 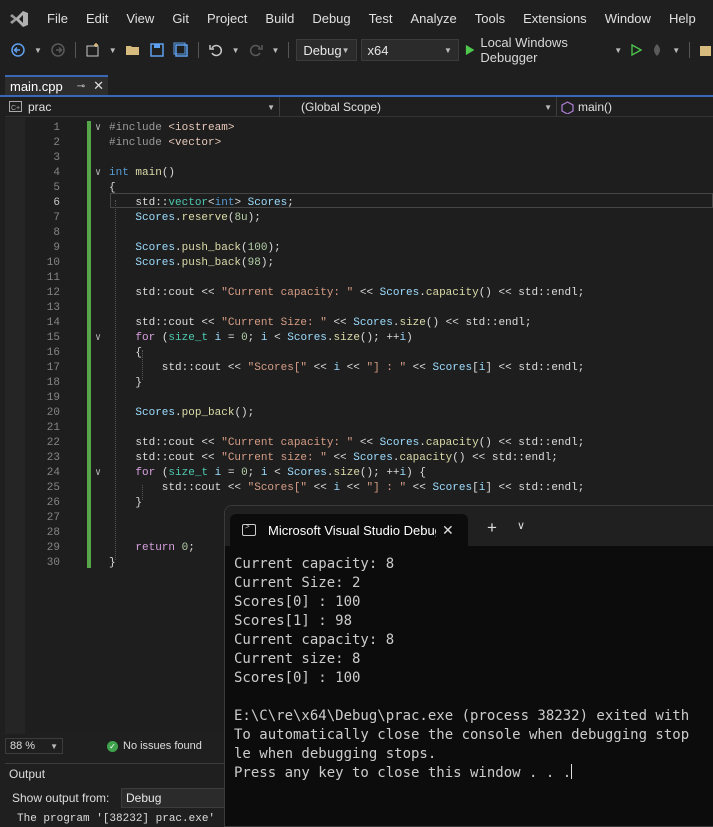 I want to click on code-line: 1 ∨ #include <iostream>, so click(x=359, y=128).